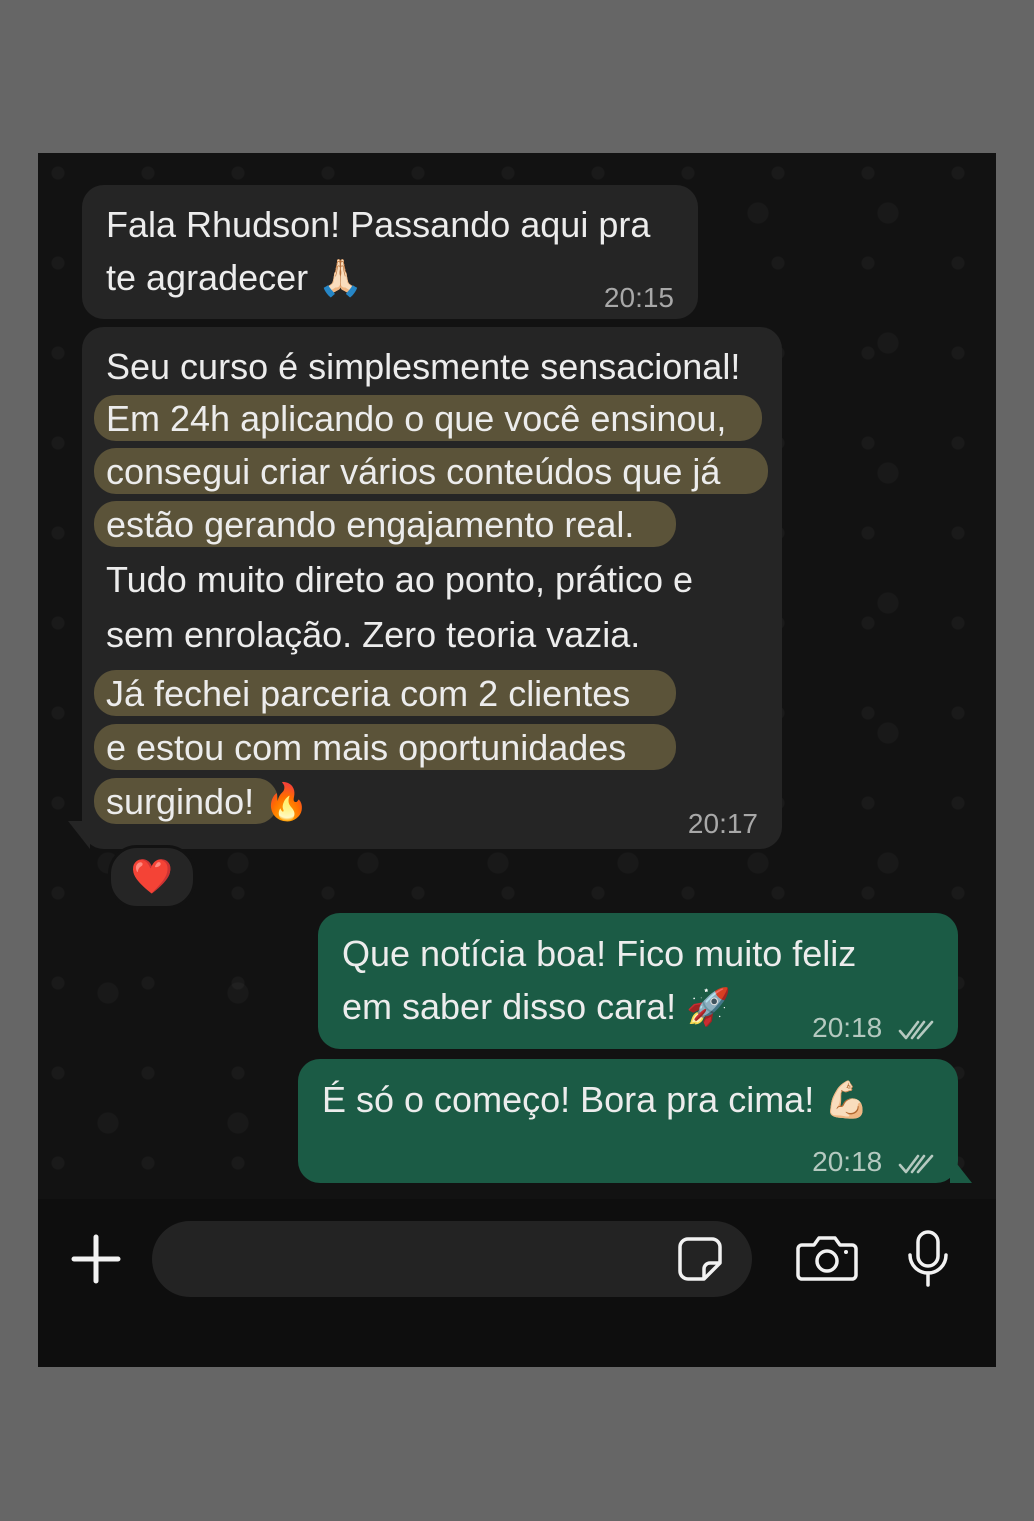 The height and width of the screenshot is (1521, 1034). Describe the element at coordinates (207, 801) in the screenshot. I see `message-line: surgindo! 🔥` at that location.